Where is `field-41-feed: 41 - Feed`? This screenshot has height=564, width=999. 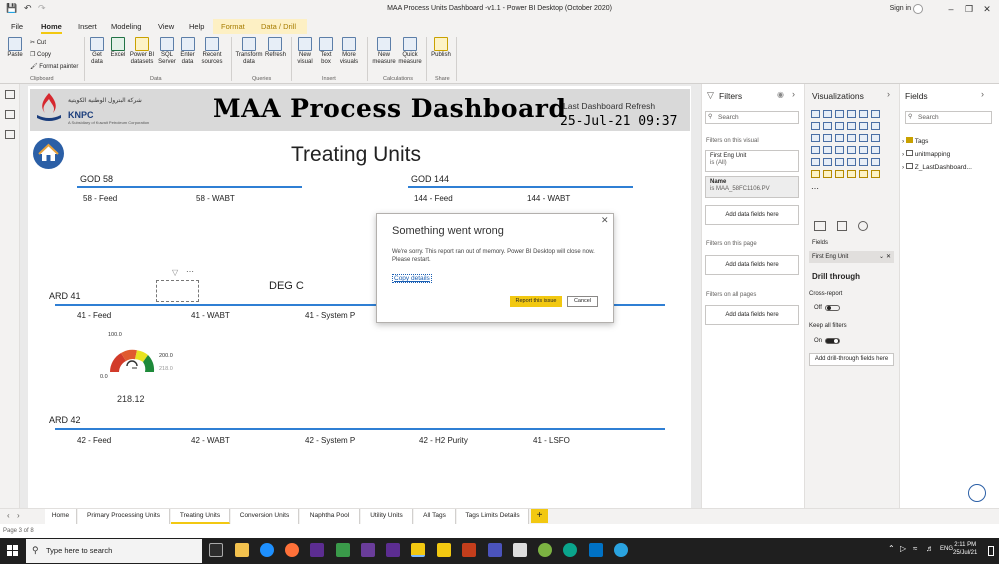 field-41-feed: 41 - Feed is located at coordinates (94, 315).